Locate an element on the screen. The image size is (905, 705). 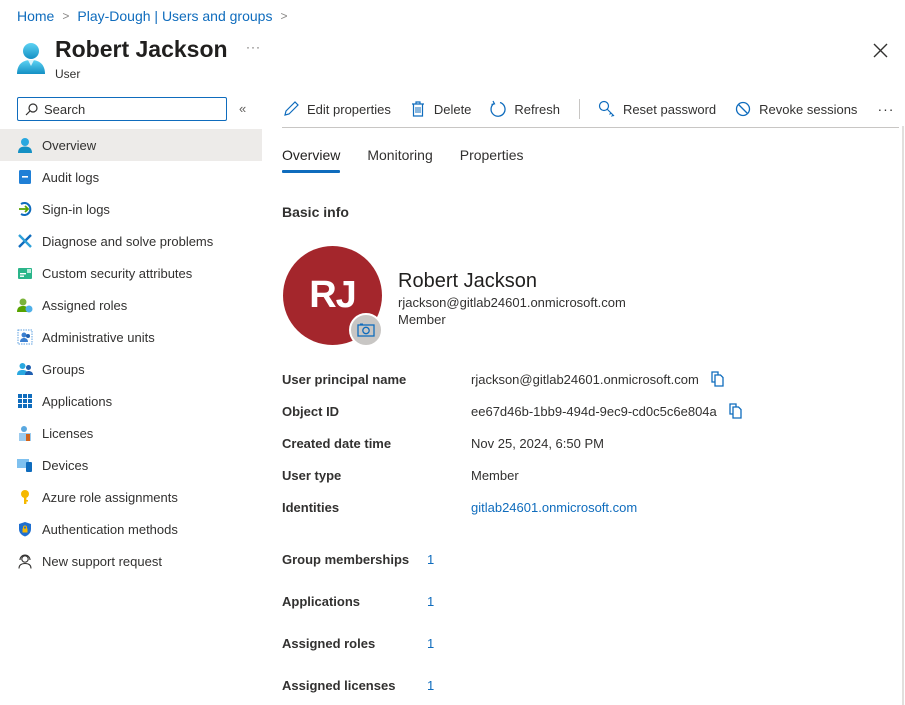
sidebar-item-custom-security-attributes: Custom security attributes is located at coordinates (131, 273).